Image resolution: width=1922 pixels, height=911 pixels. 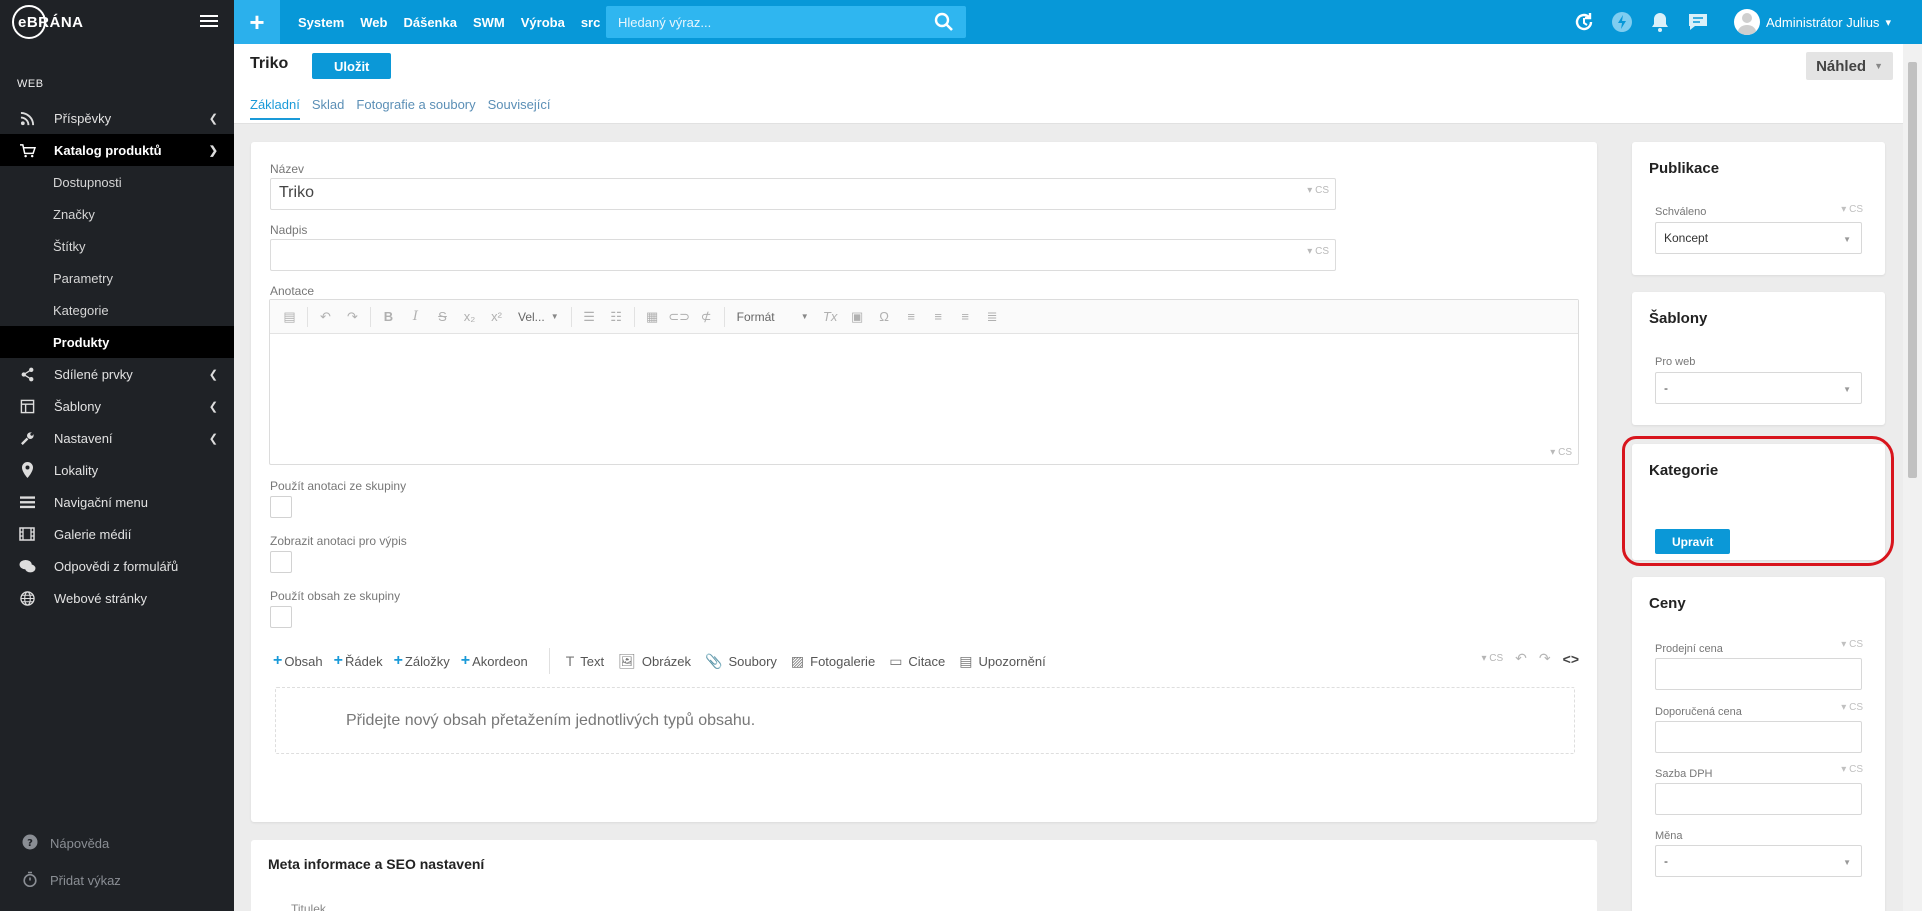 I want to click on bell-icon, so click(x=1660, y=22).